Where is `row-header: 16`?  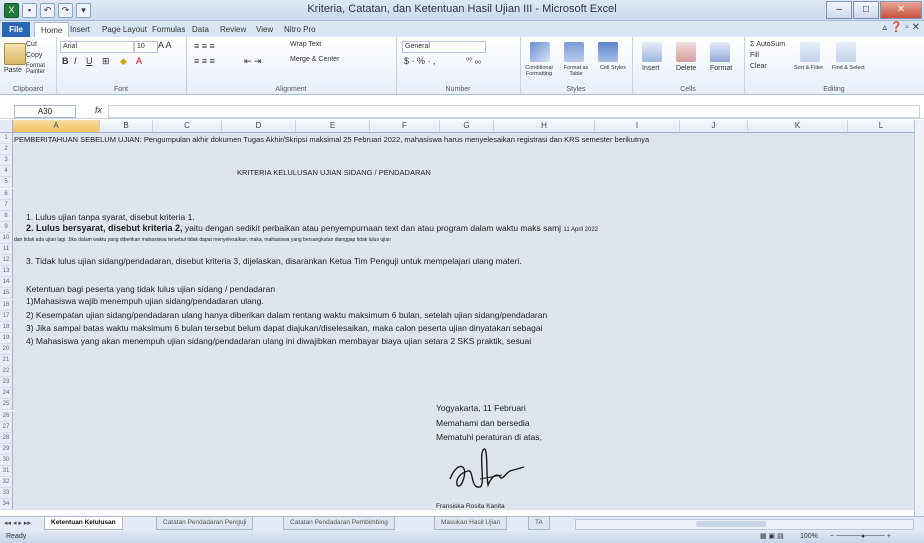 row-header: 16 is located at coordinates (6, 305).